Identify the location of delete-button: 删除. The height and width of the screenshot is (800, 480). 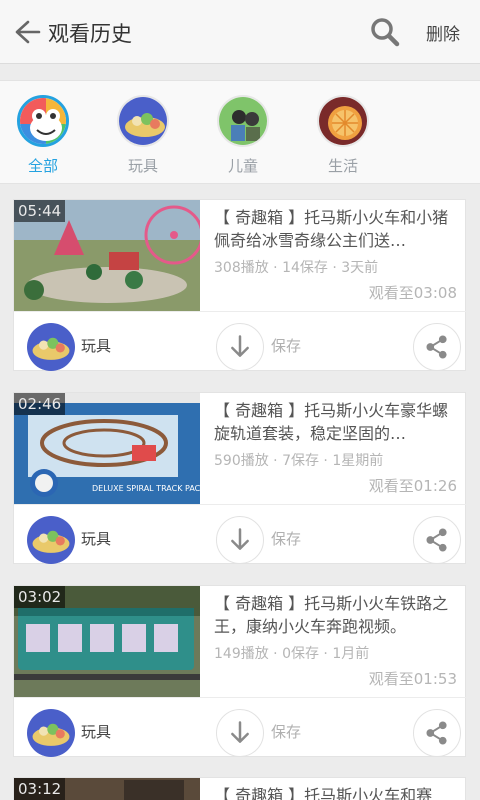
(443, 32).